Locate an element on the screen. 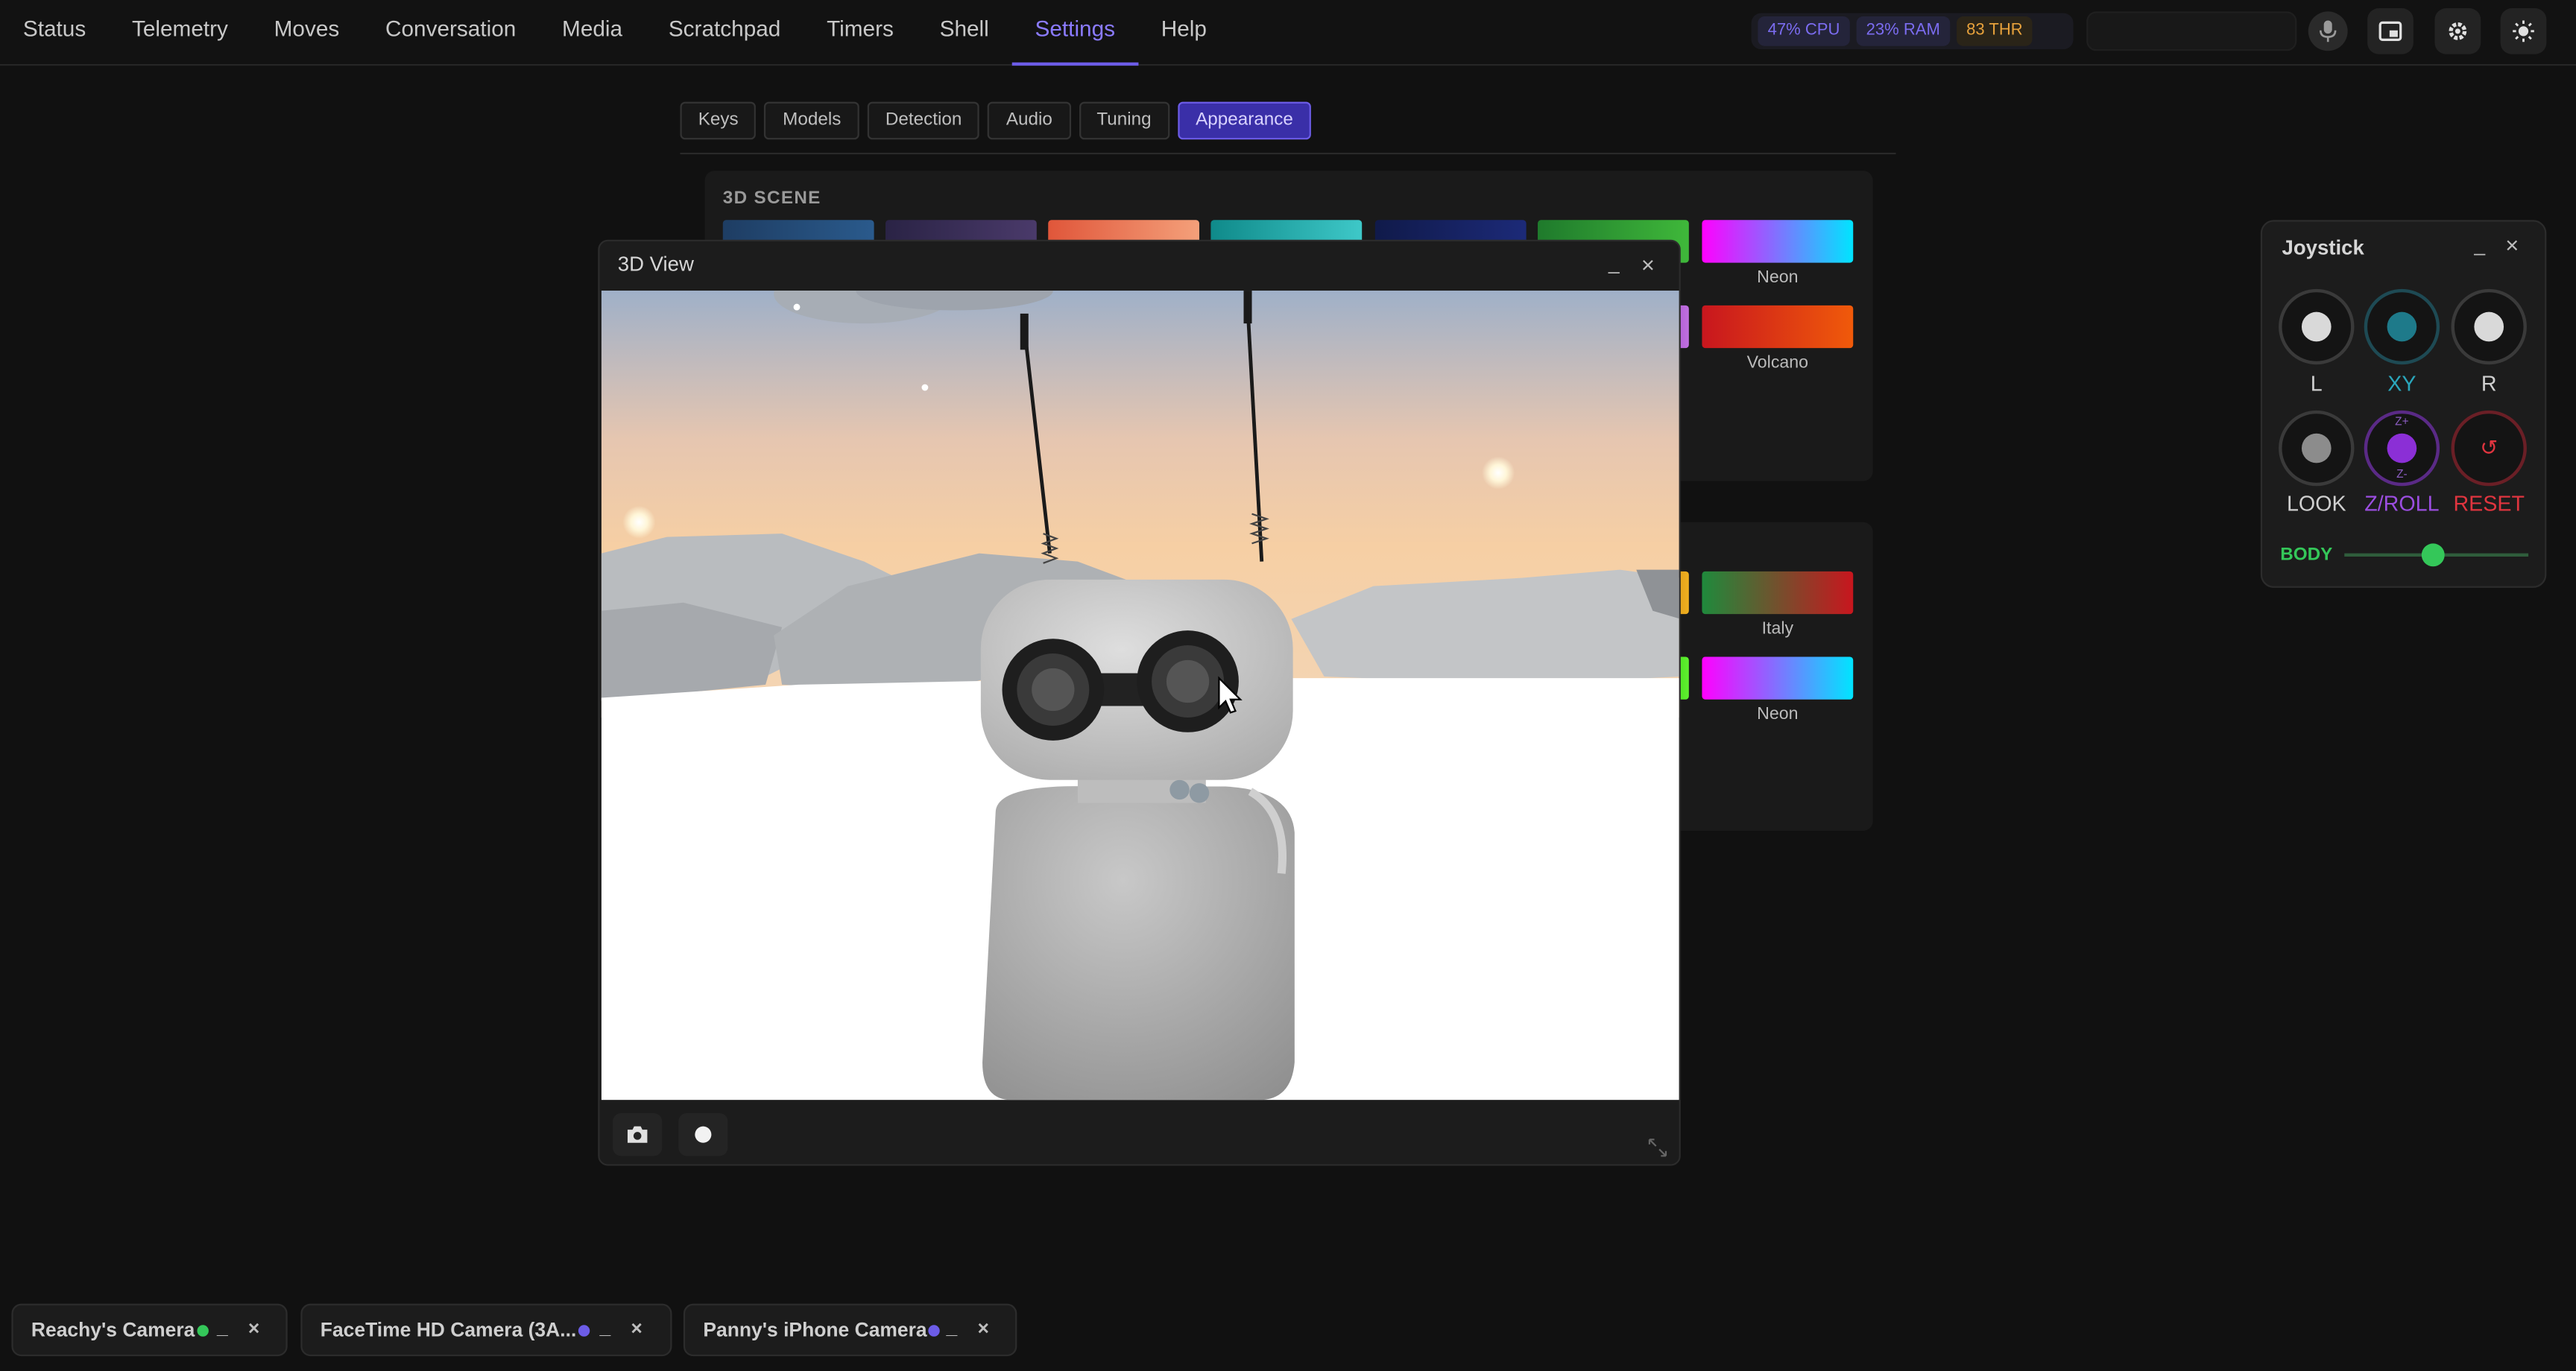  camera-tab-label: Panny's iPhone Camera is located at coordinates (815, 1330).